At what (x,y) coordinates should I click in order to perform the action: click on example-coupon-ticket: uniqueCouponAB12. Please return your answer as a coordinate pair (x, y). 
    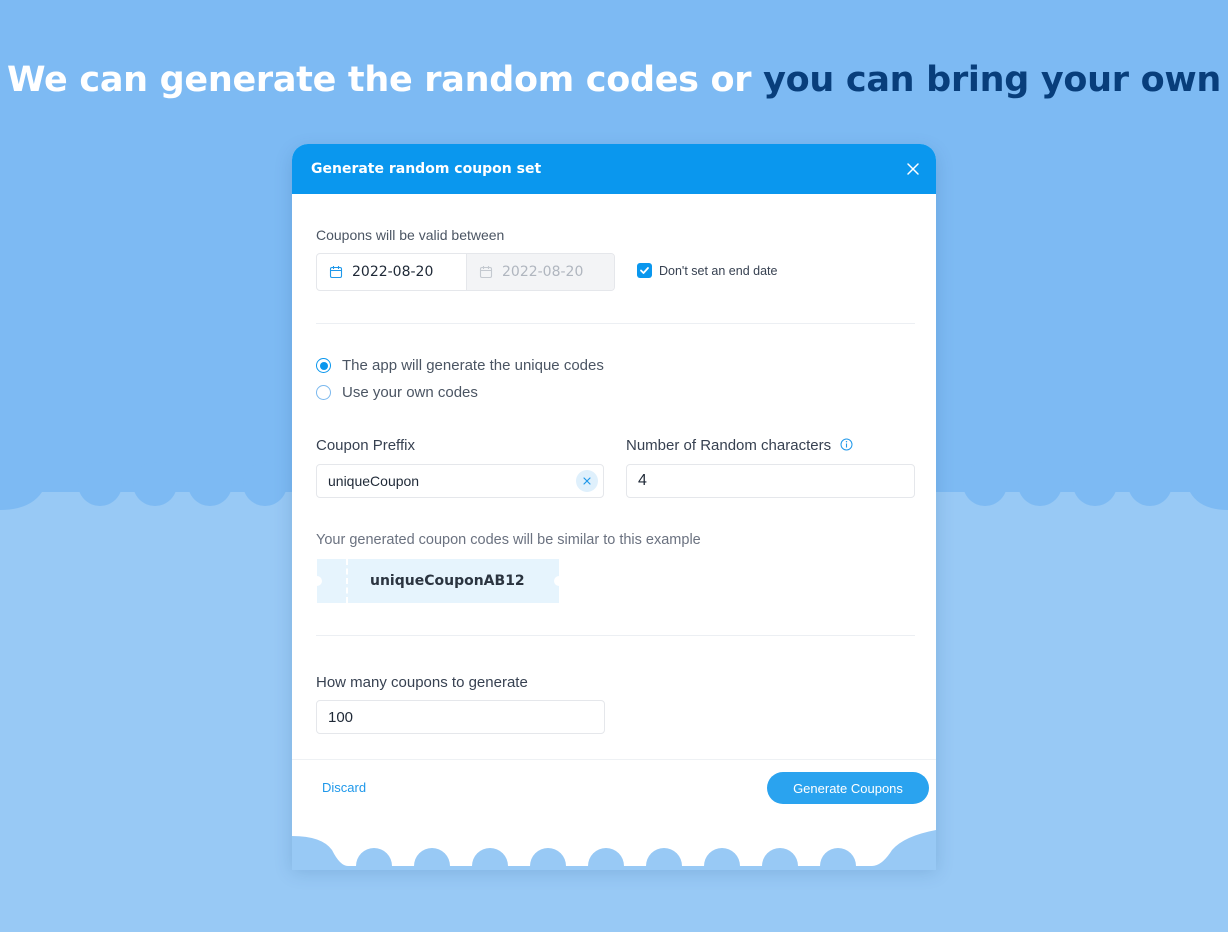
    Looking at the image, I should click on (438, 581).